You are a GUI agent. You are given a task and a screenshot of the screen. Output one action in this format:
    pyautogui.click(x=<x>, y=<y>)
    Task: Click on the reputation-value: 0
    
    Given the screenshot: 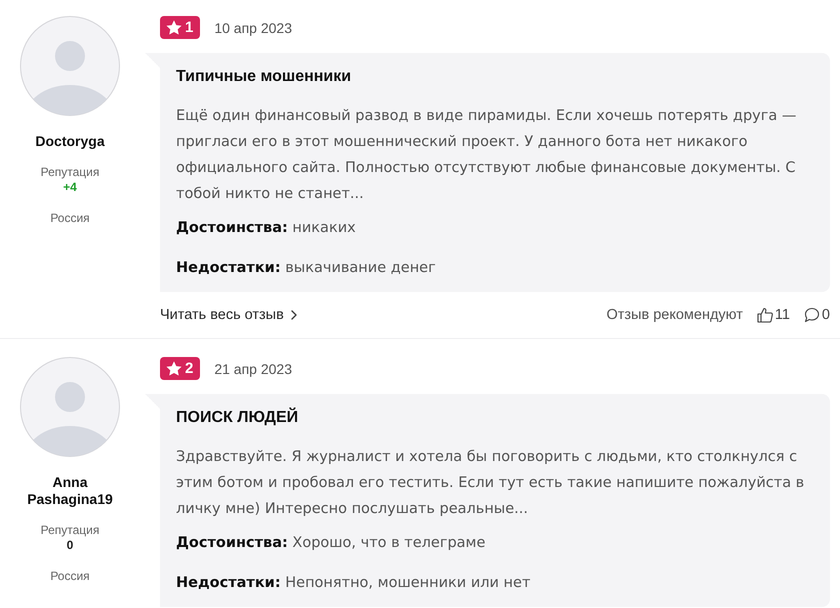 What is the action you would take?
    pyautogui.click(x=70, y=545)
    